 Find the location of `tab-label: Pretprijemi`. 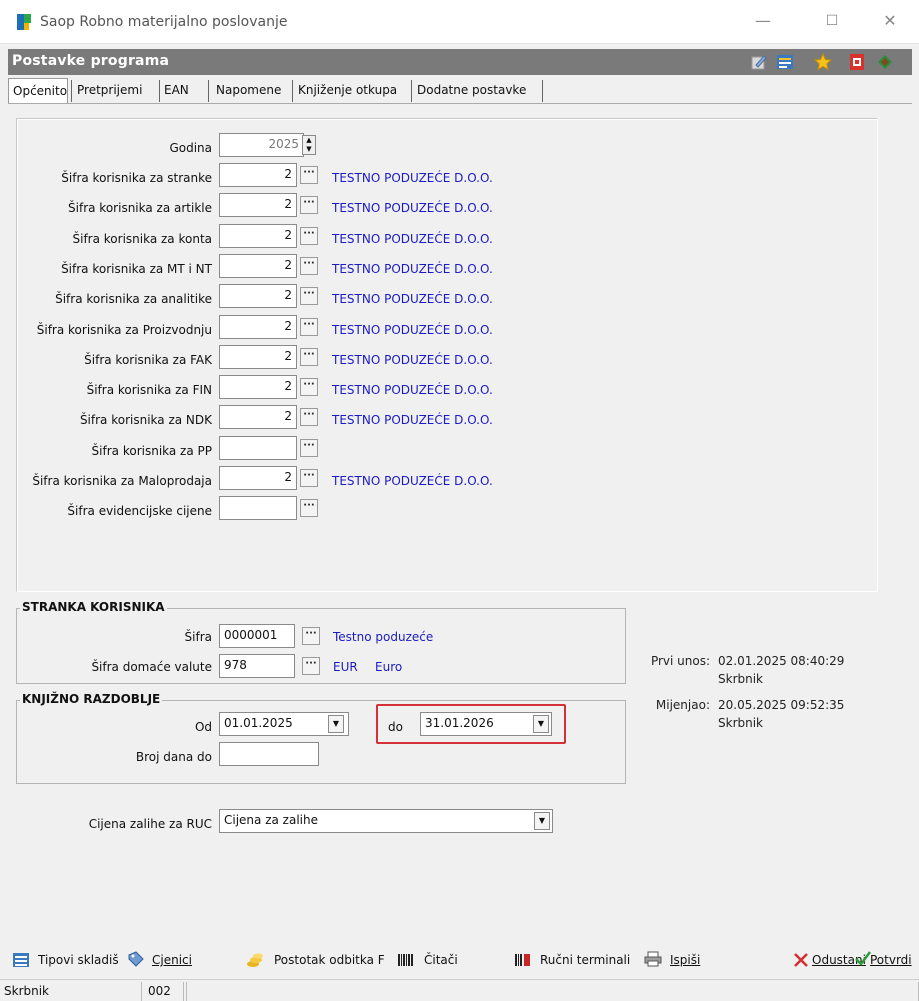

tab-label: Pretprijemi is located at coordinates (110, 90).